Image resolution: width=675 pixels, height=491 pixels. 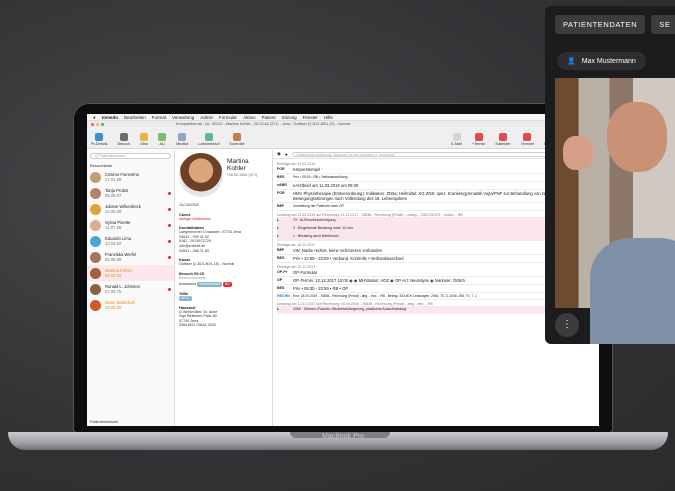 I want to click on patient-list-item: Franziska Werfel 05.06.89, so click(x=130, y=257).